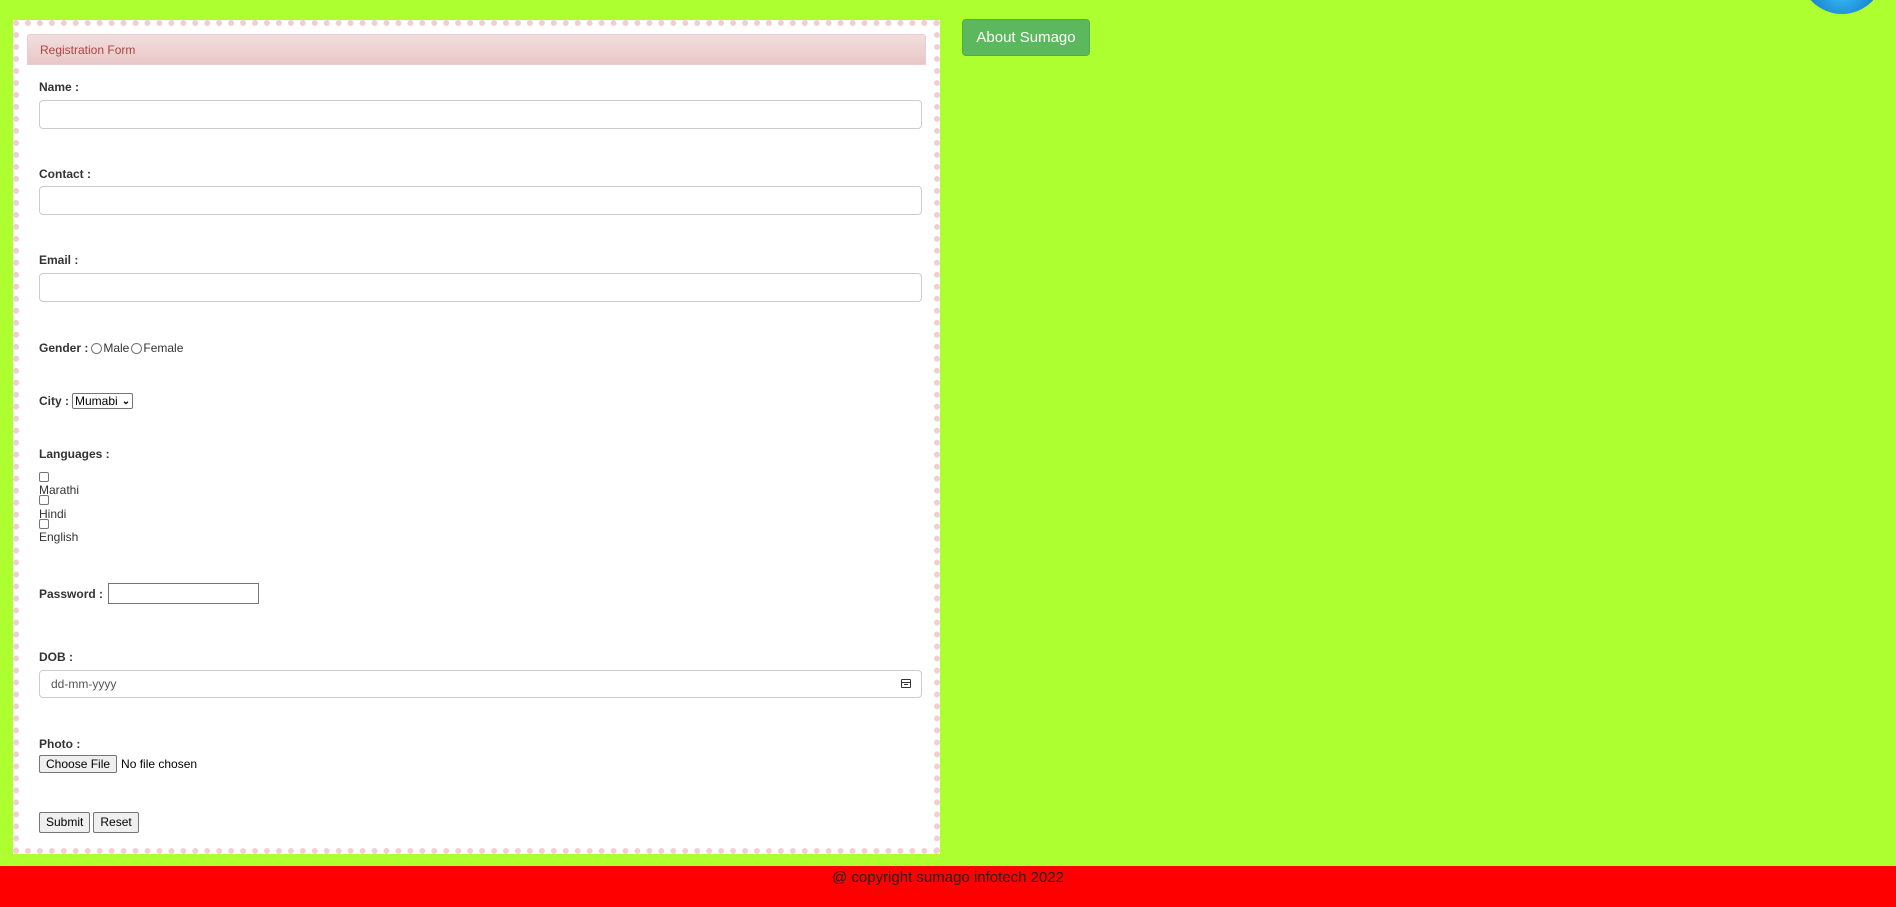  I want to click on contact-input, so click(480, 200).